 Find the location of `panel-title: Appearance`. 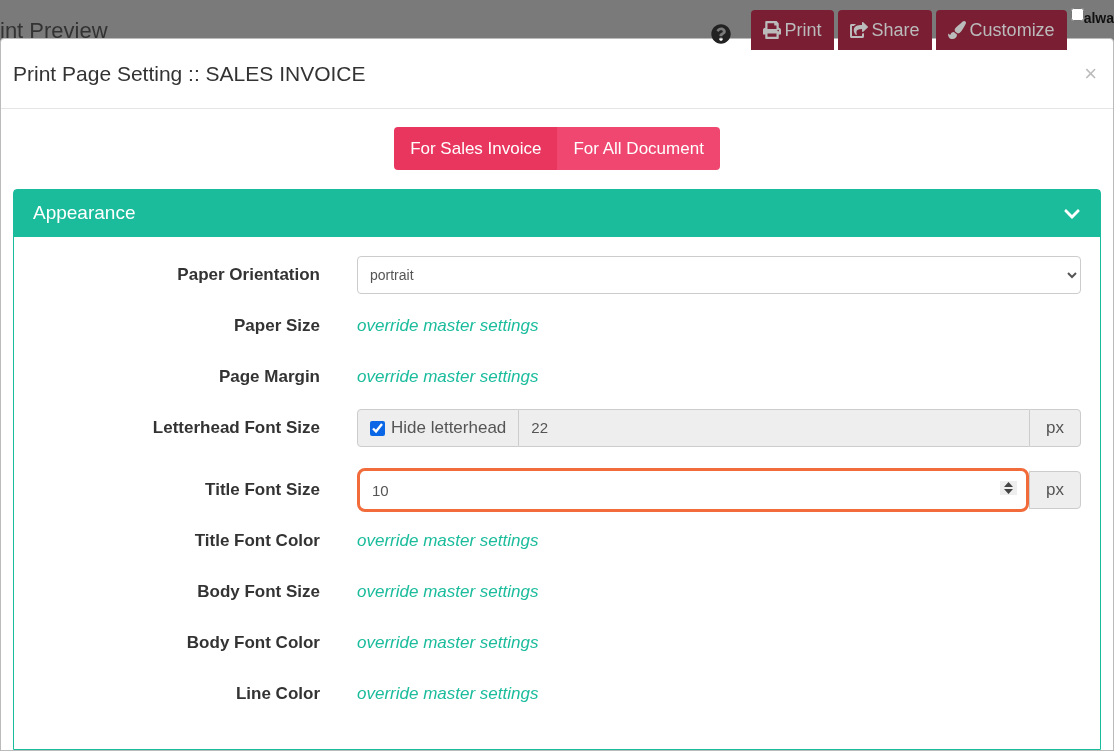

panel-title: Appearance is located at coordinates (84, 213).